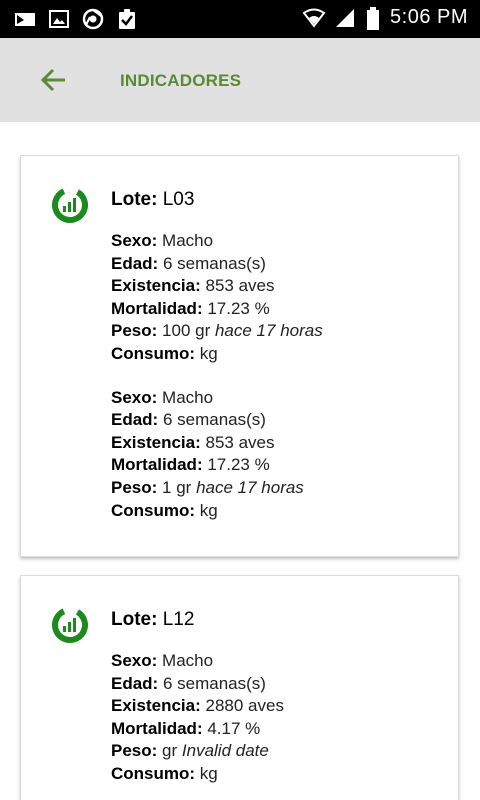  I want to click on system-icons: 5:06 PM, so click(385, 18).